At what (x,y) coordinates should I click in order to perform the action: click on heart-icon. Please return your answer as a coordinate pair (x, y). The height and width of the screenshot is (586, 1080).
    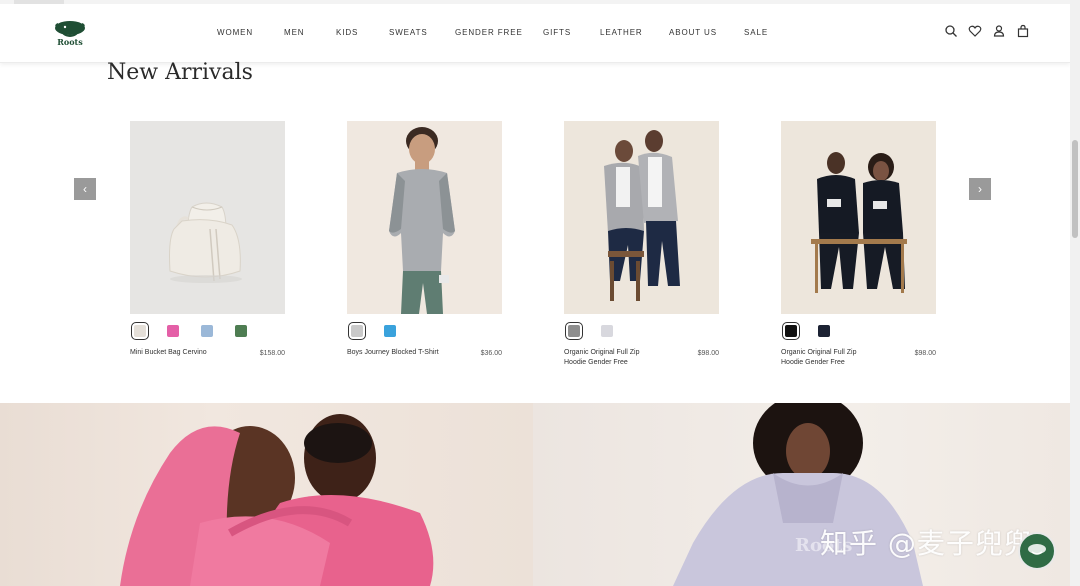
    Looking at the image, I should click on (975, 31).